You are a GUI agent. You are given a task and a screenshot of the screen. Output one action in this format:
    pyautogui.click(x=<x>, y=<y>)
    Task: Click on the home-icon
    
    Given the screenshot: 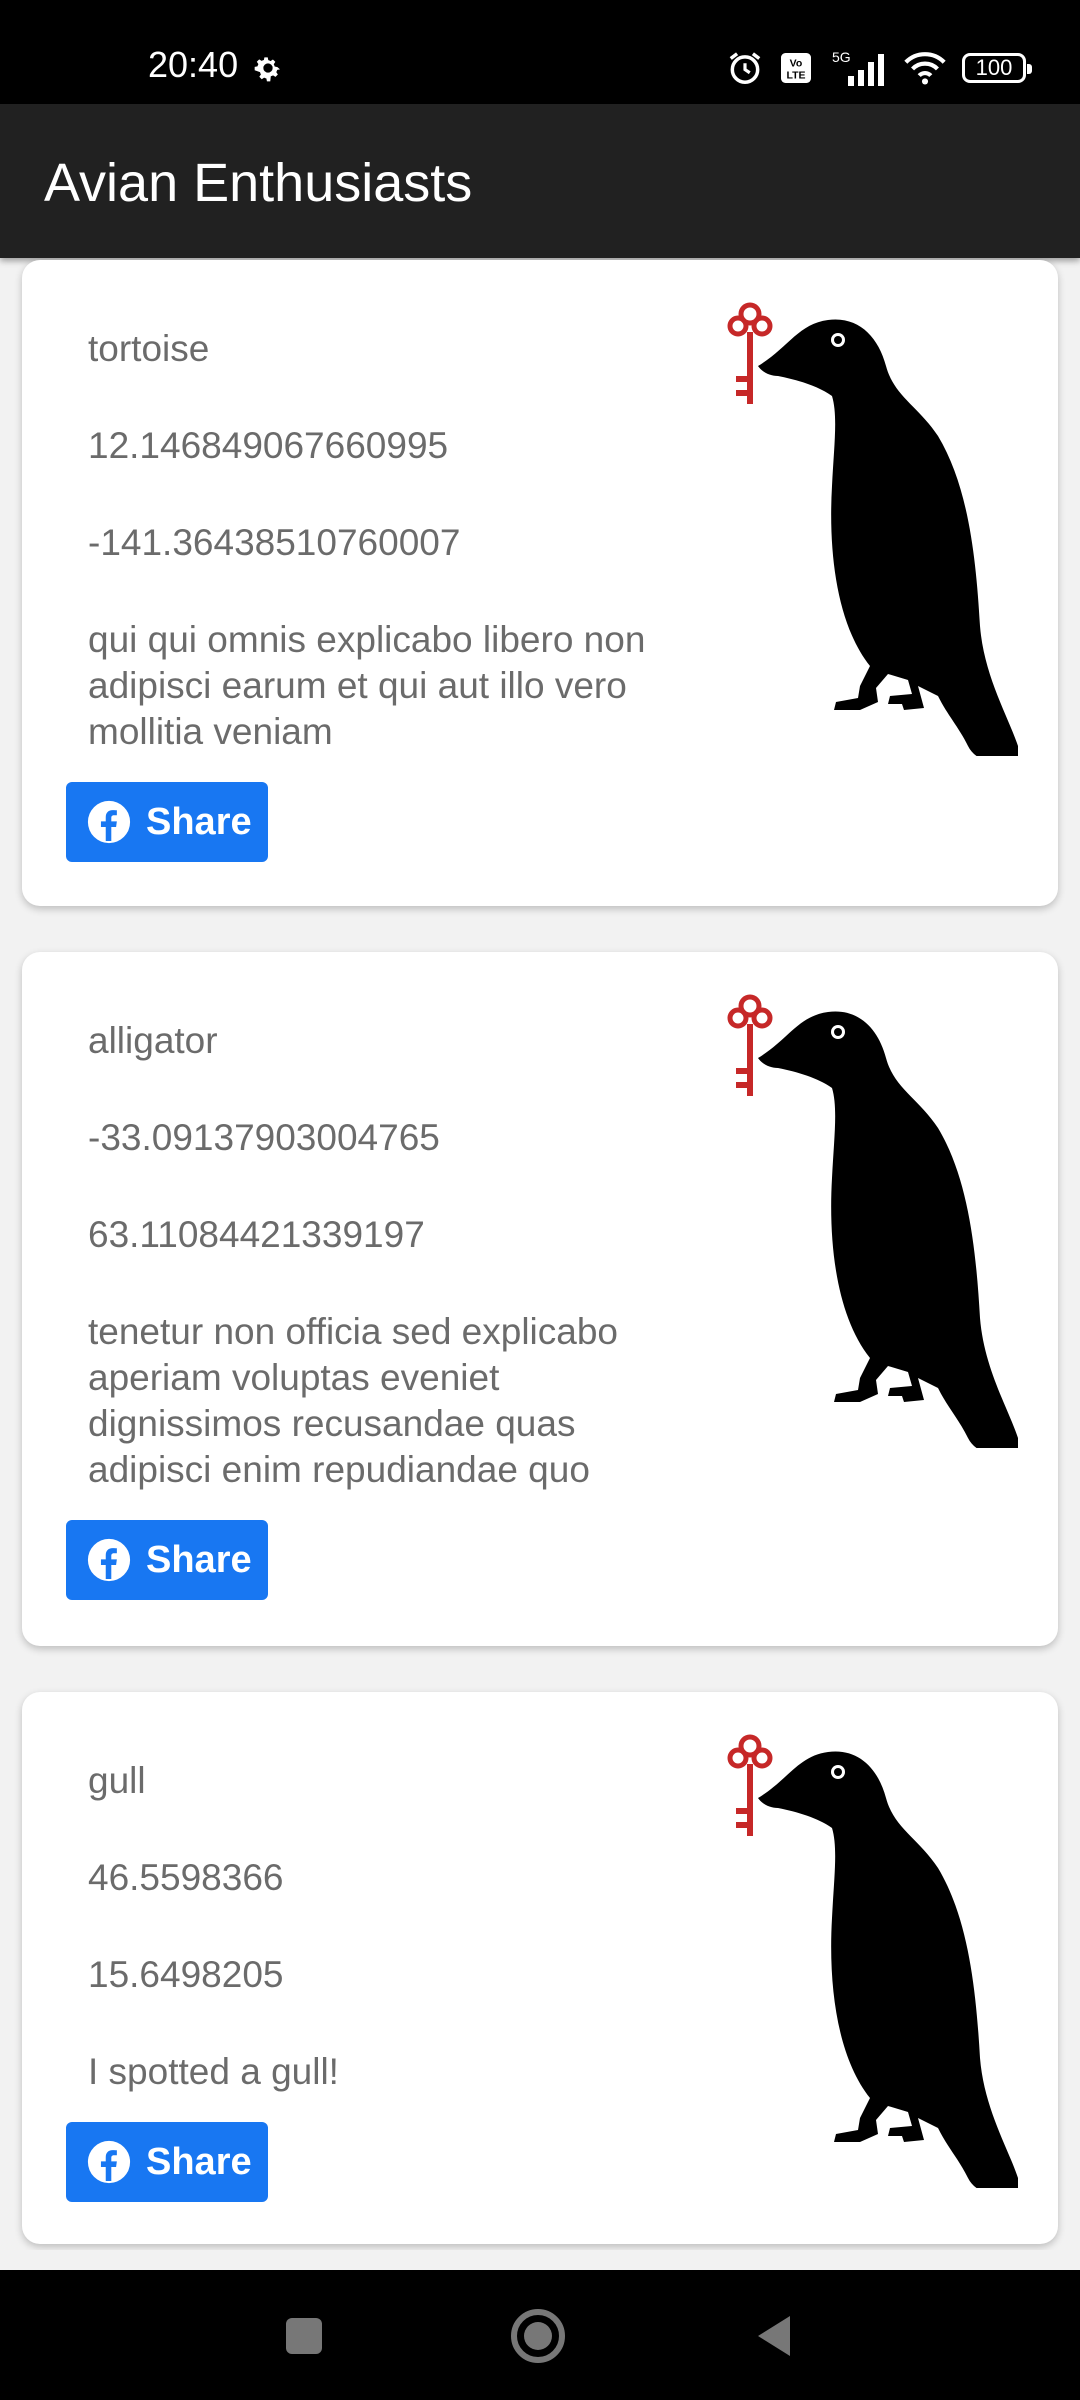 What is the action you would take?
    pyautogui.click(x=538, y=2336)
    